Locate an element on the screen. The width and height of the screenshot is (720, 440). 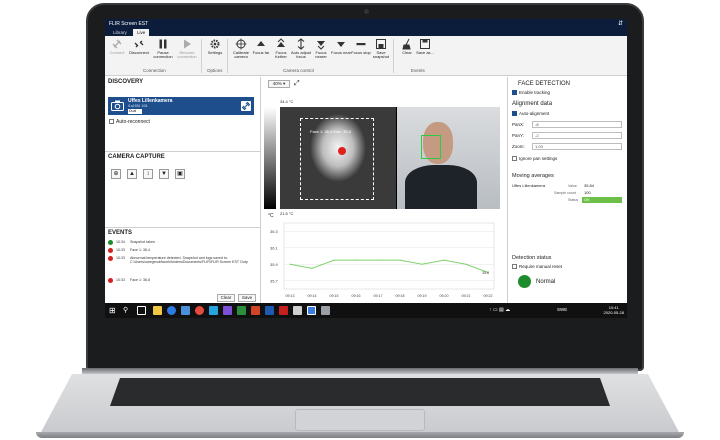
resume-button: Resume connection is located at coordinates (187, 49).